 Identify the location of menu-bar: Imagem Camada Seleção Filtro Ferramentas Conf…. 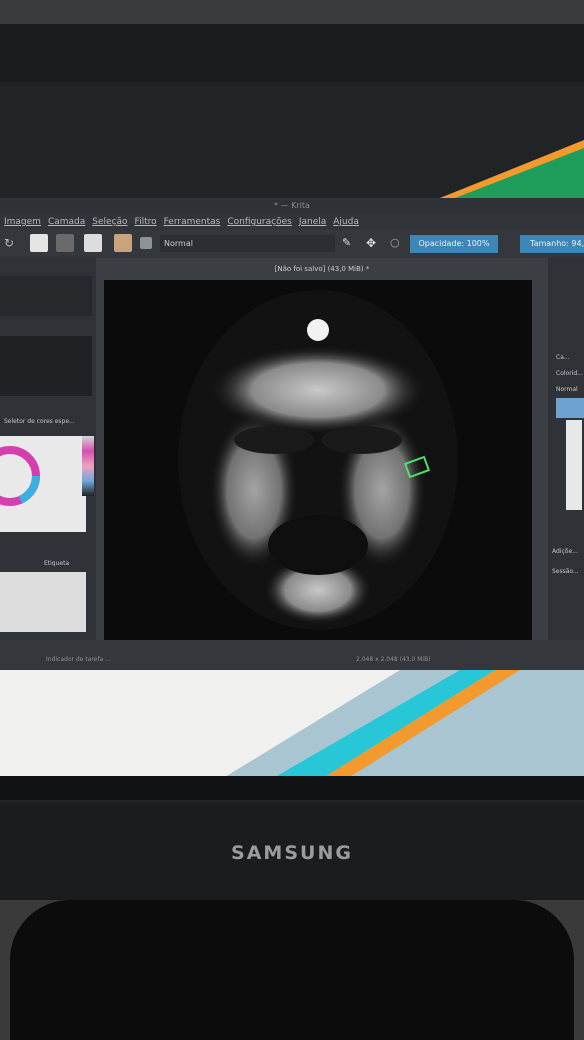
(292, 222).